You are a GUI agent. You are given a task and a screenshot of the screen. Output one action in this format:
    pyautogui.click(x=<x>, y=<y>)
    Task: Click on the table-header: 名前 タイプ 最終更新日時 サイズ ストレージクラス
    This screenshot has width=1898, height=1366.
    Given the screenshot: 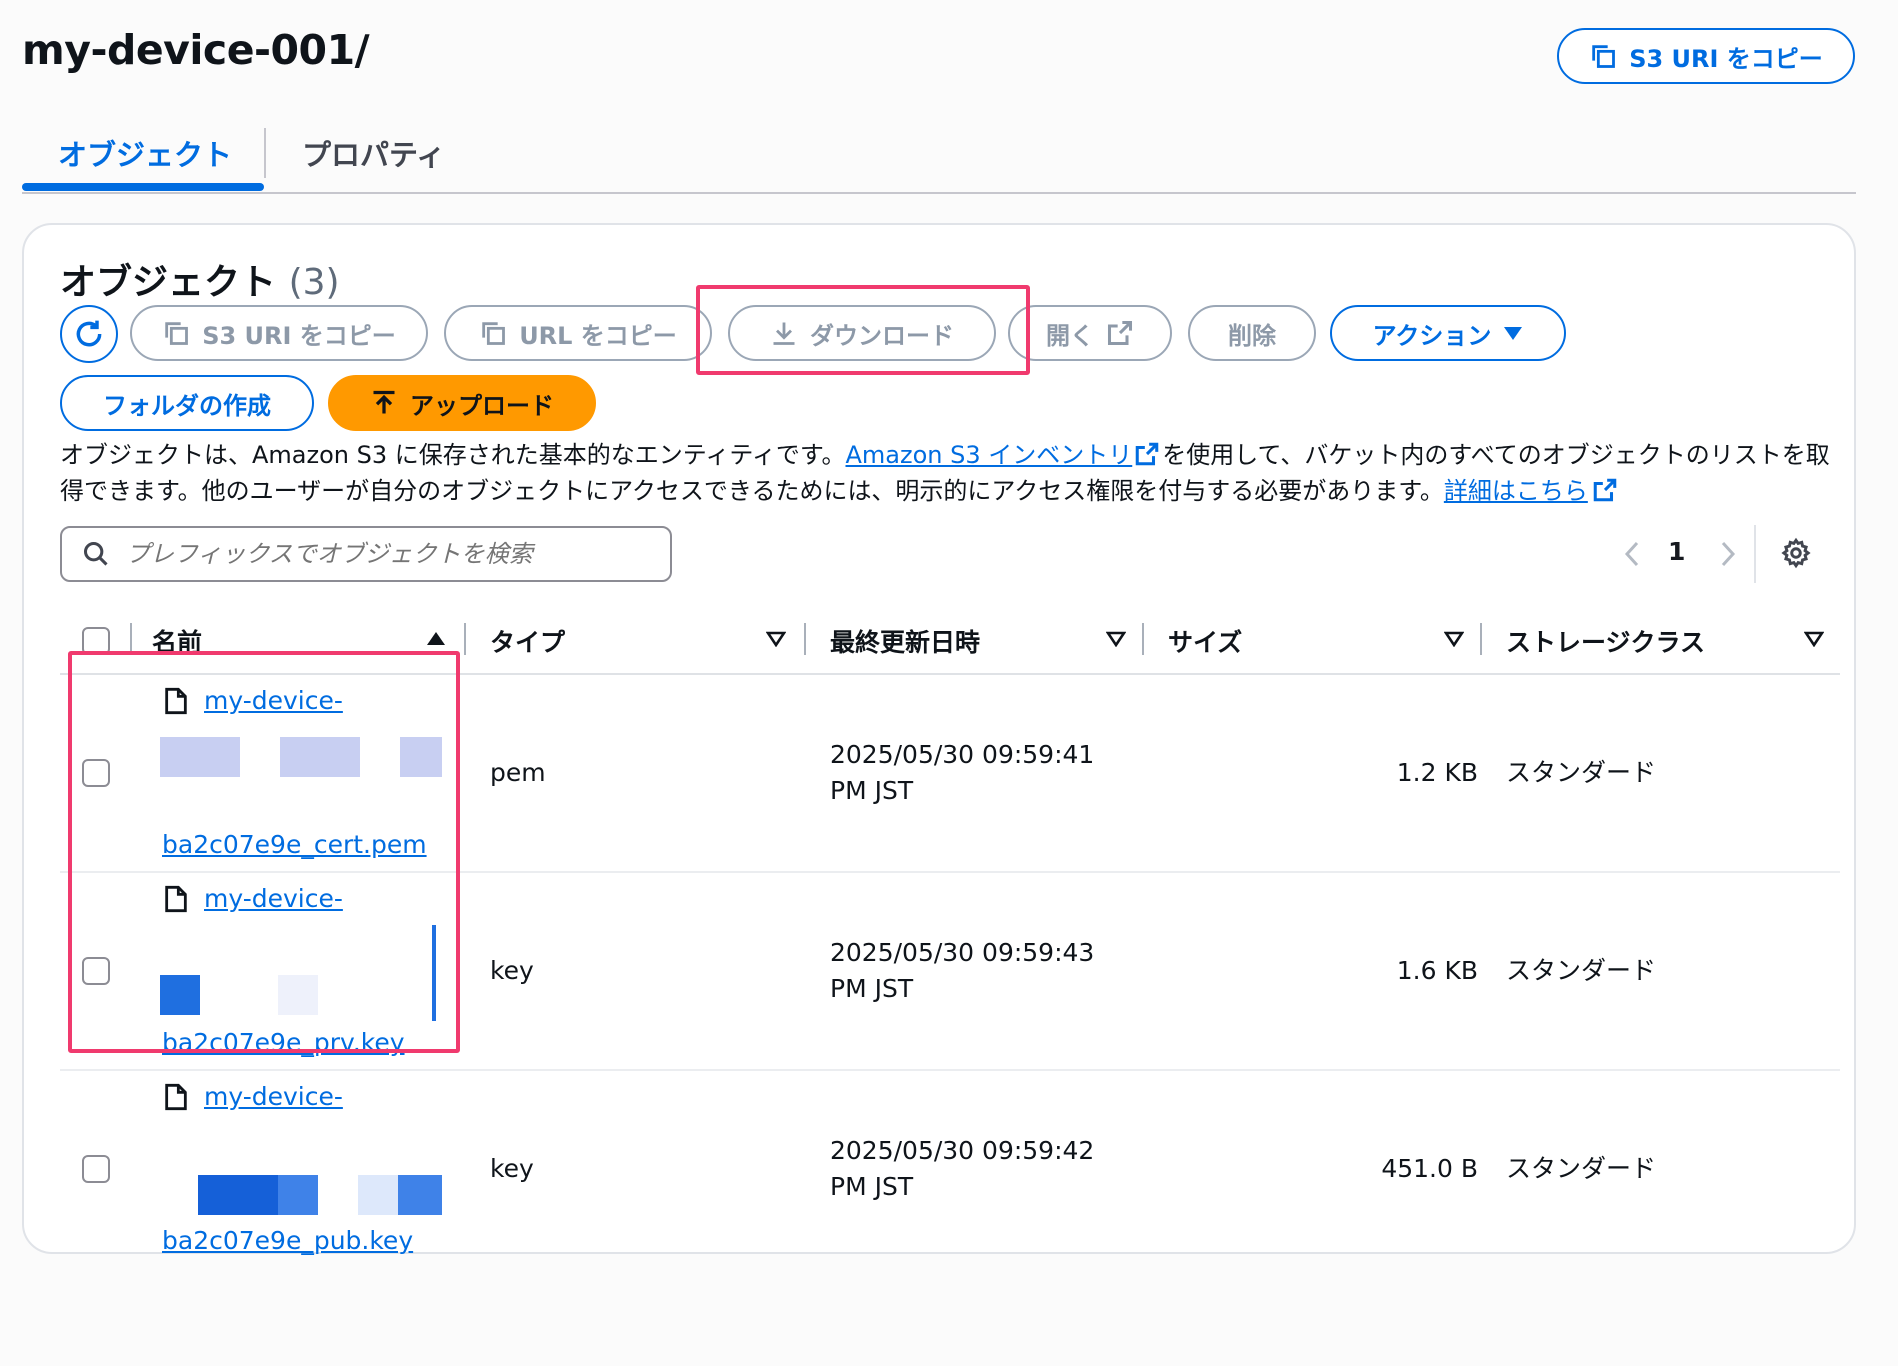 What is the action you would take?
    pyautogui.click(x=950, y=631)
    